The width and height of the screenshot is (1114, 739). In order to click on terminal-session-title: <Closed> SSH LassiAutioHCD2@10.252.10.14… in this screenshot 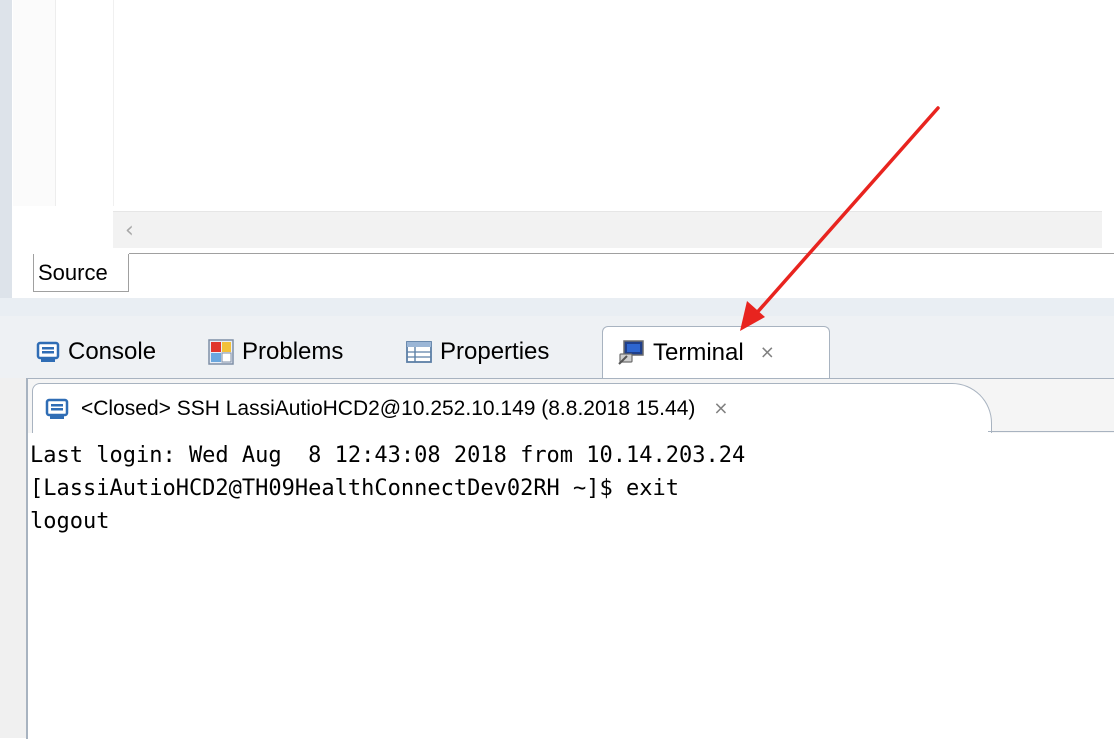, I will do `click(388, 408)`.